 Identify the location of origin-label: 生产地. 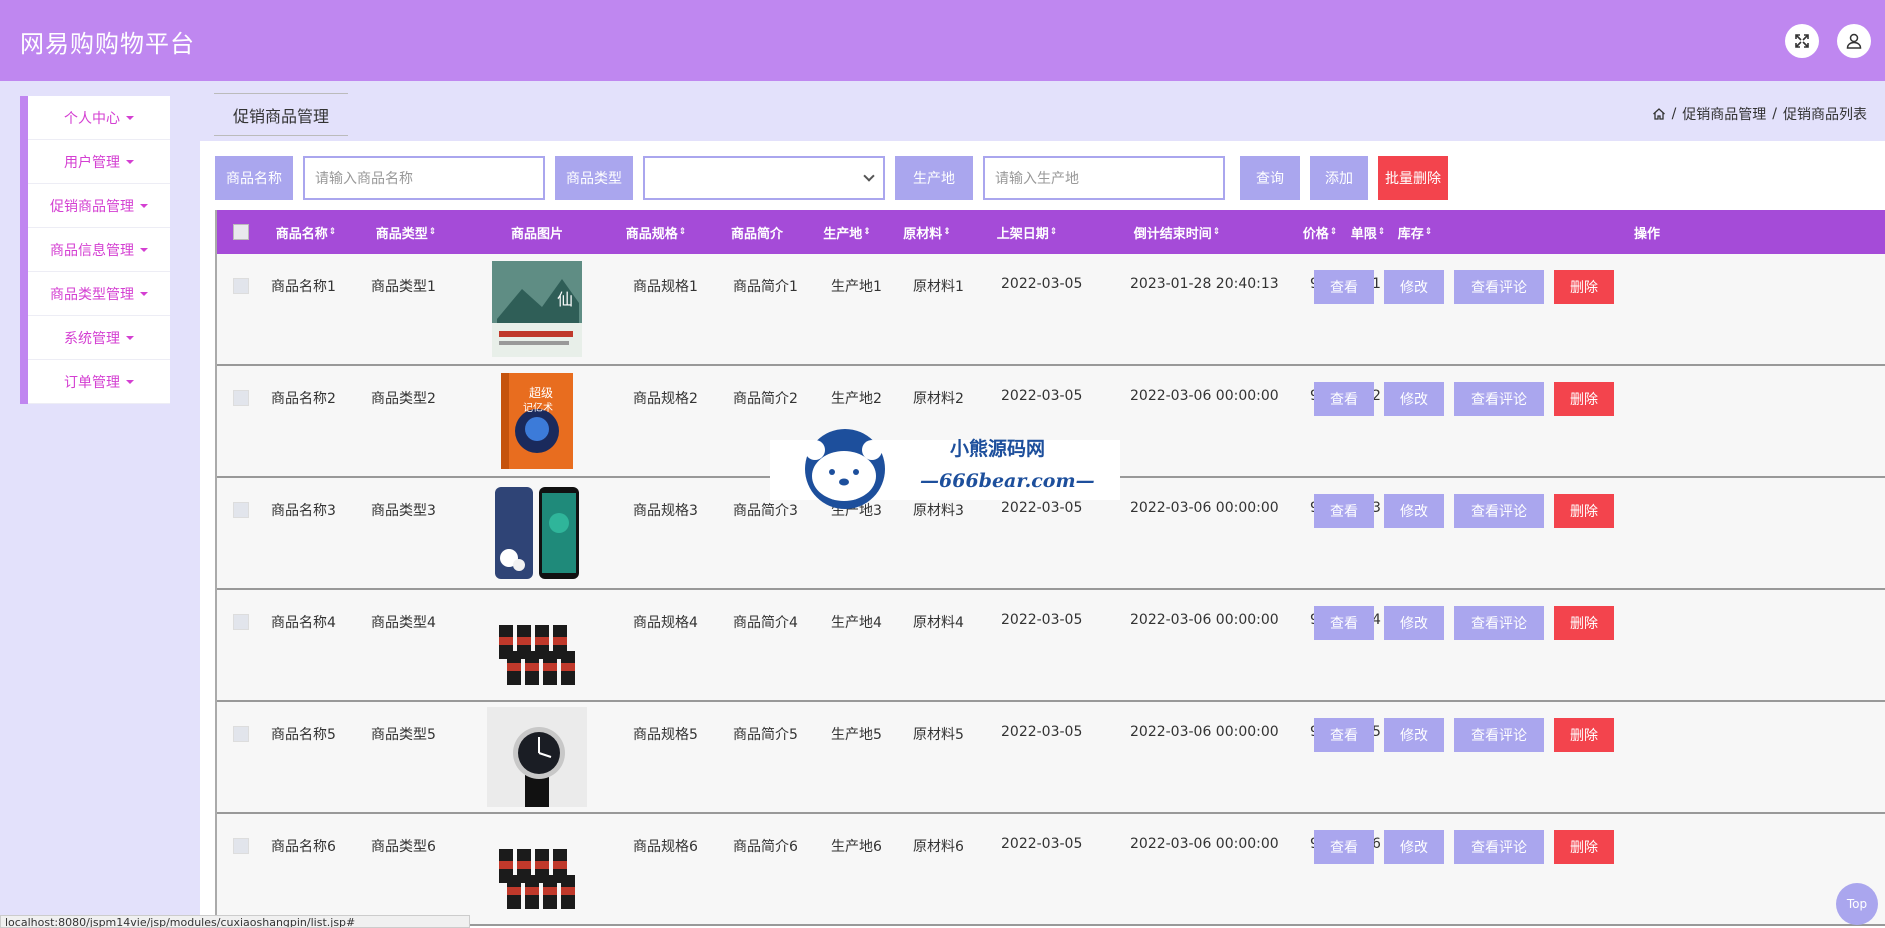
(934, 178).